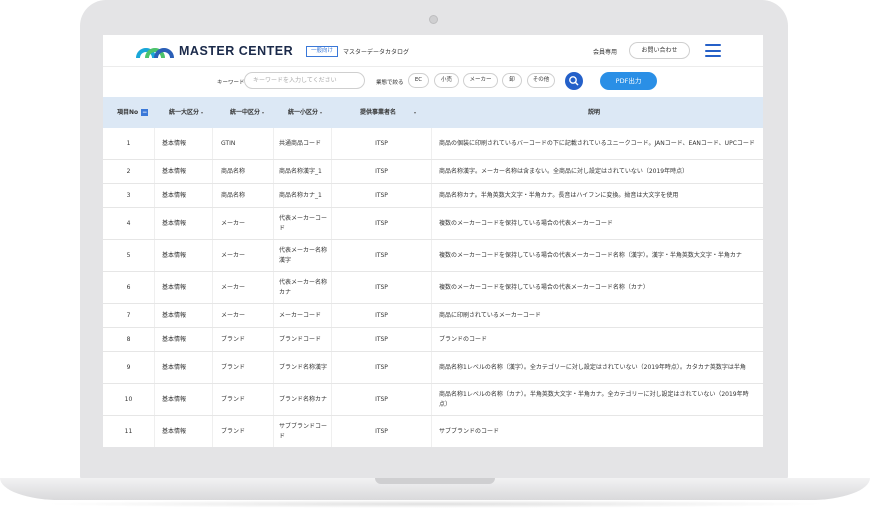 Image resolution: width=870 pixels, height=509 pixels. I want to click on cell-minor: ブランド名称カナ, so click(303, 399).